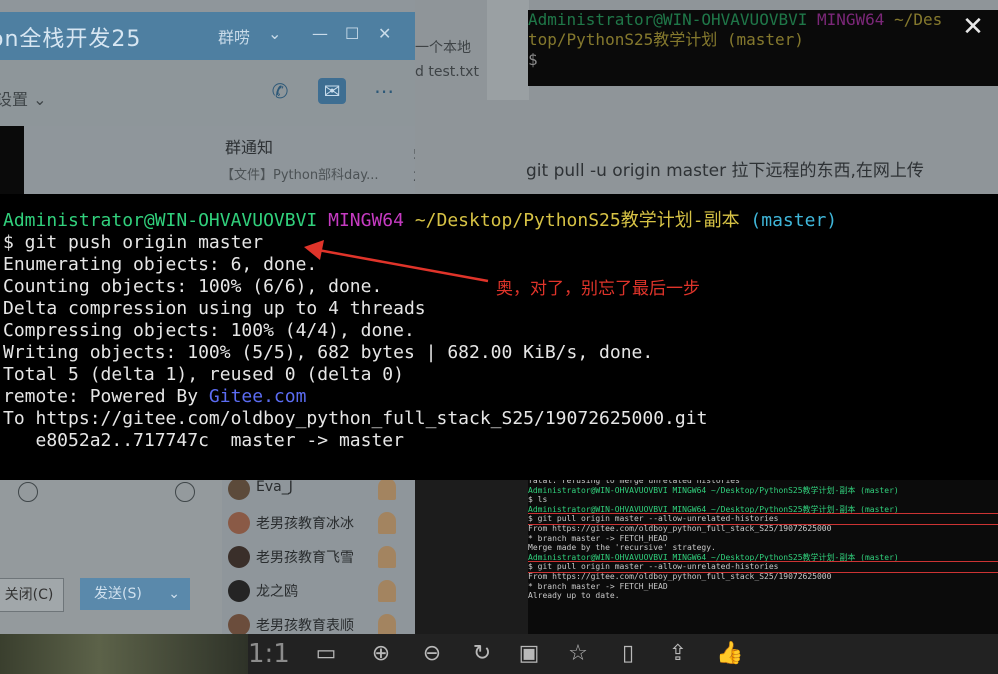  Describe the element at coordinates (305, 626) in the screenshot. I see `member-name: 老男孩教育表顺` at that location.